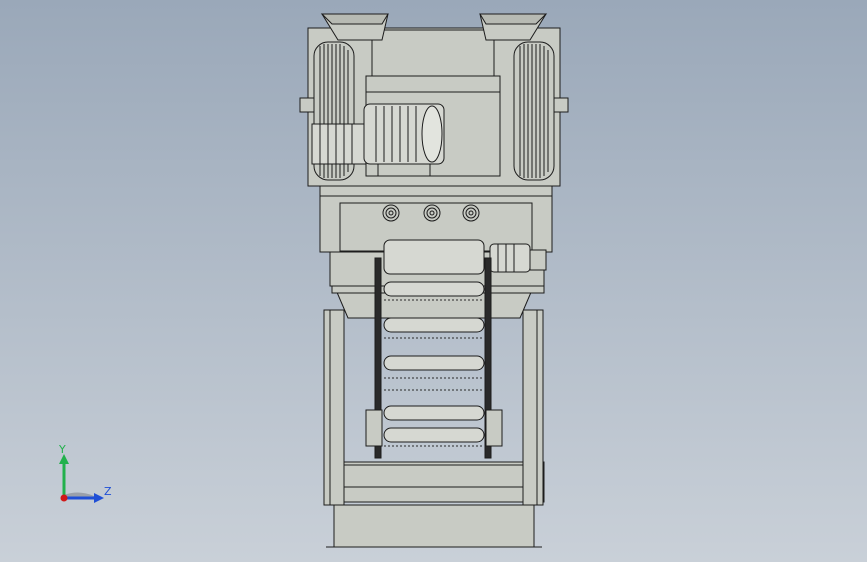 The height and width of the screenshot is (562, 867). I want to click on base-foot, so click(434, 526).